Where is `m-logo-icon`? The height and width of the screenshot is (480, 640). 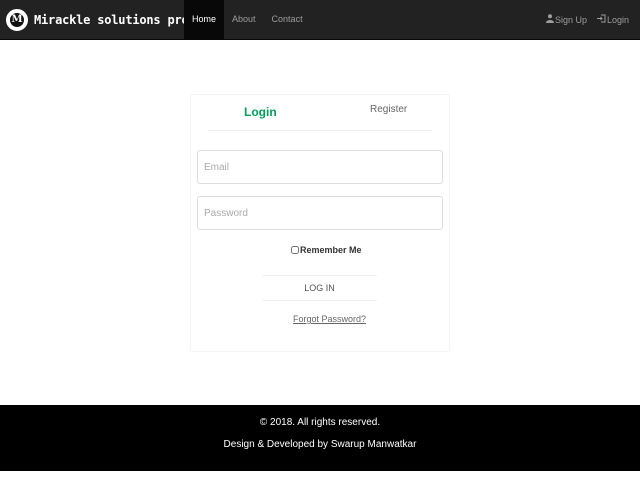 m-logo-icon is located at coordinates (17, 20).